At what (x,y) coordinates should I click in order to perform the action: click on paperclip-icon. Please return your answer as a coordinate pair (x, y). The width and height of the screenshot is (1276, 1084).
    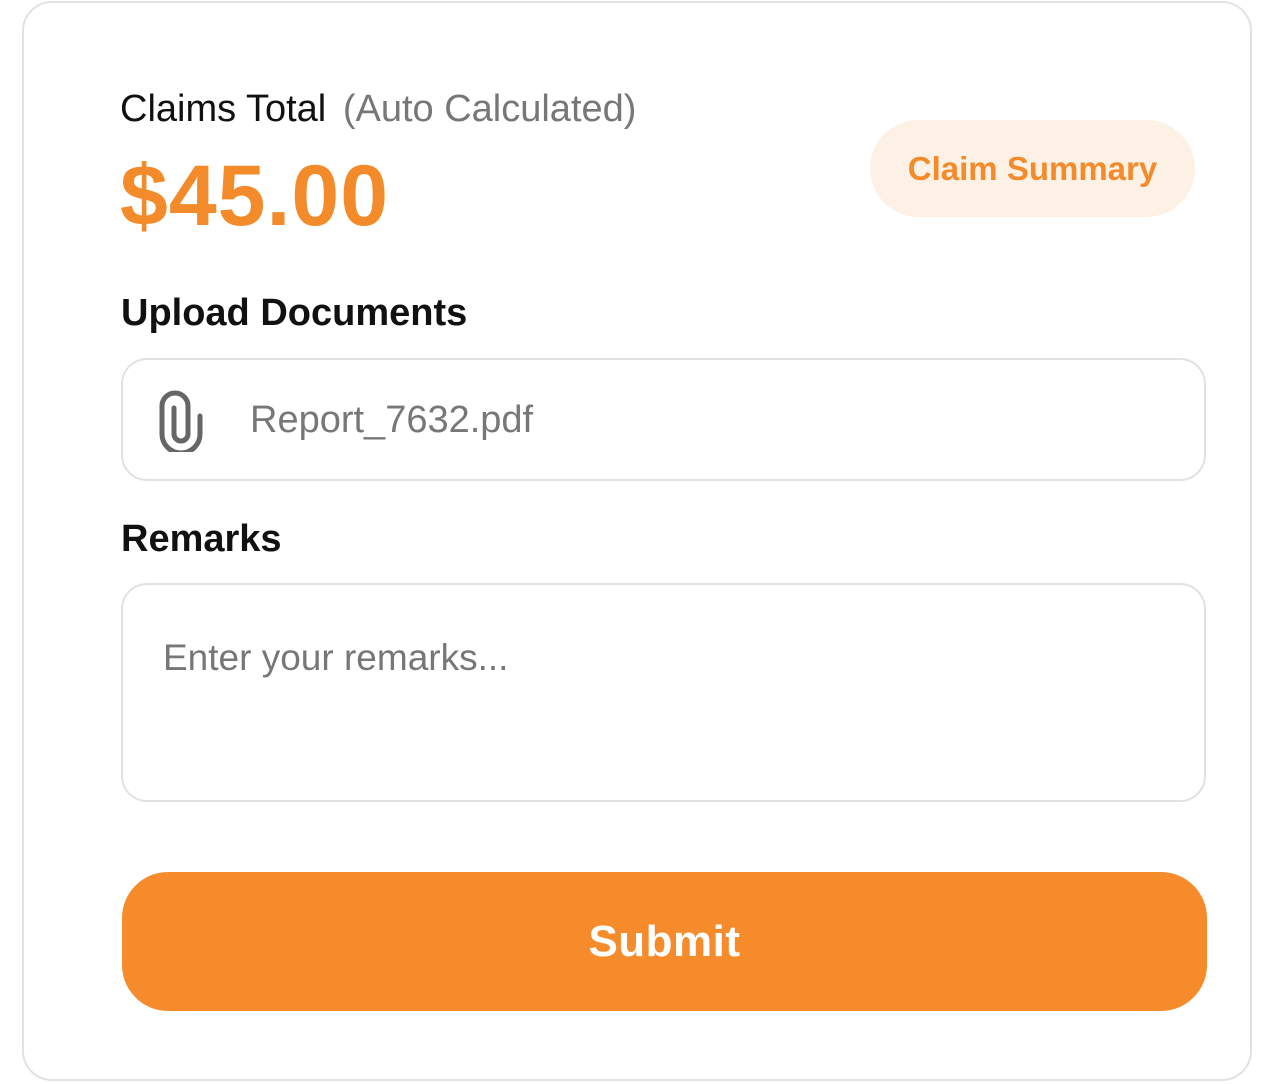
    Looking at the image, I should click on (181, 421).